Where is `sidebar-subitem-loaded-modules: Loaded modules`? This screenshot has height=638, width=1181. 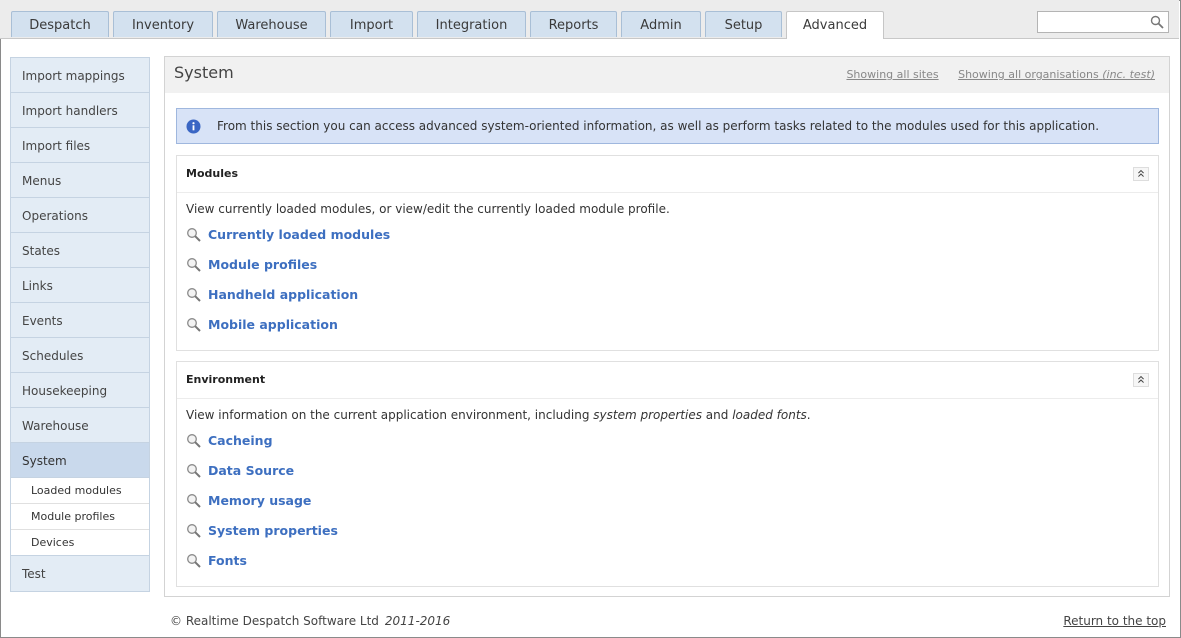
sidebar-subitem-loaded-modules: Loaded modules is located at coordinates (80, 491).